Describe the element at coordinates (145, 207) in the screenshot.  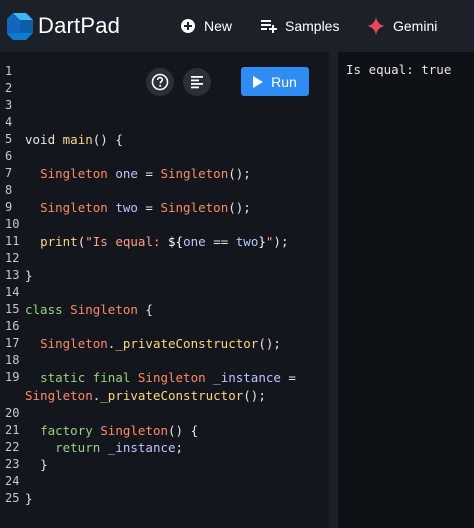
I see `code-line-9: Singleton two = Singleton();` at that location.